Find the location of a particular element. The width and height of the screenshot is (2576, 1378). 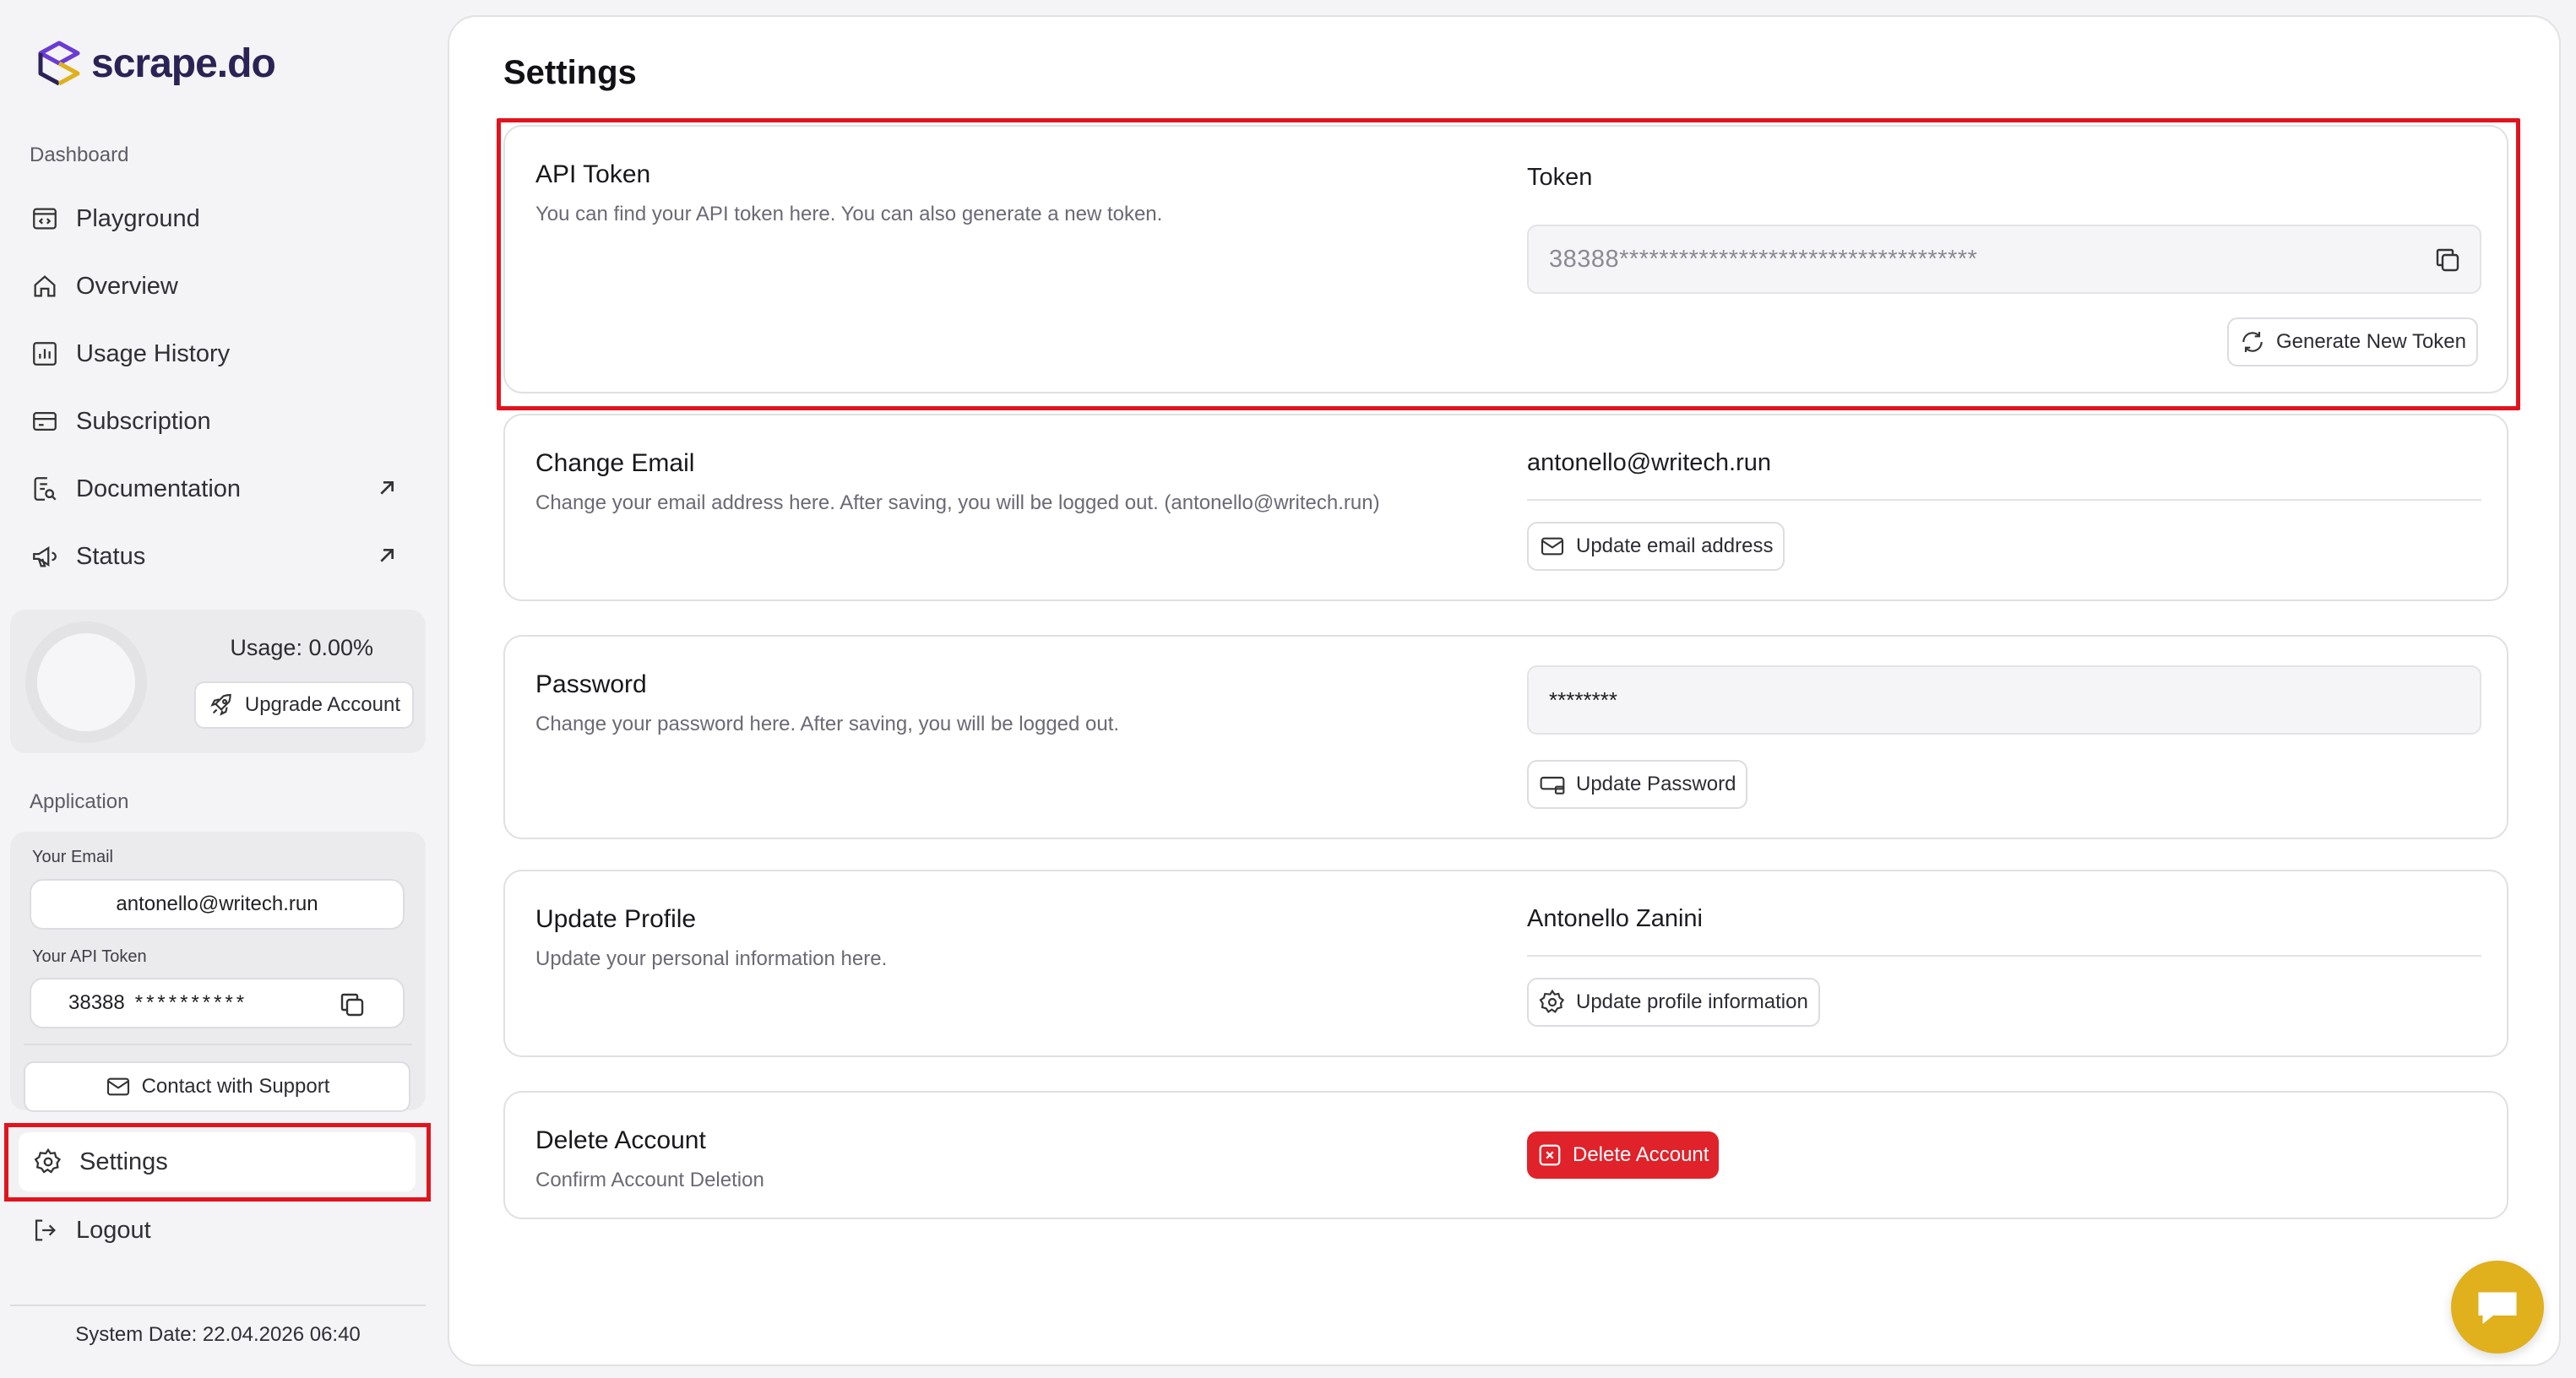

your-api-token-value: 38388 ********** is located at coordinates (217, 1003).